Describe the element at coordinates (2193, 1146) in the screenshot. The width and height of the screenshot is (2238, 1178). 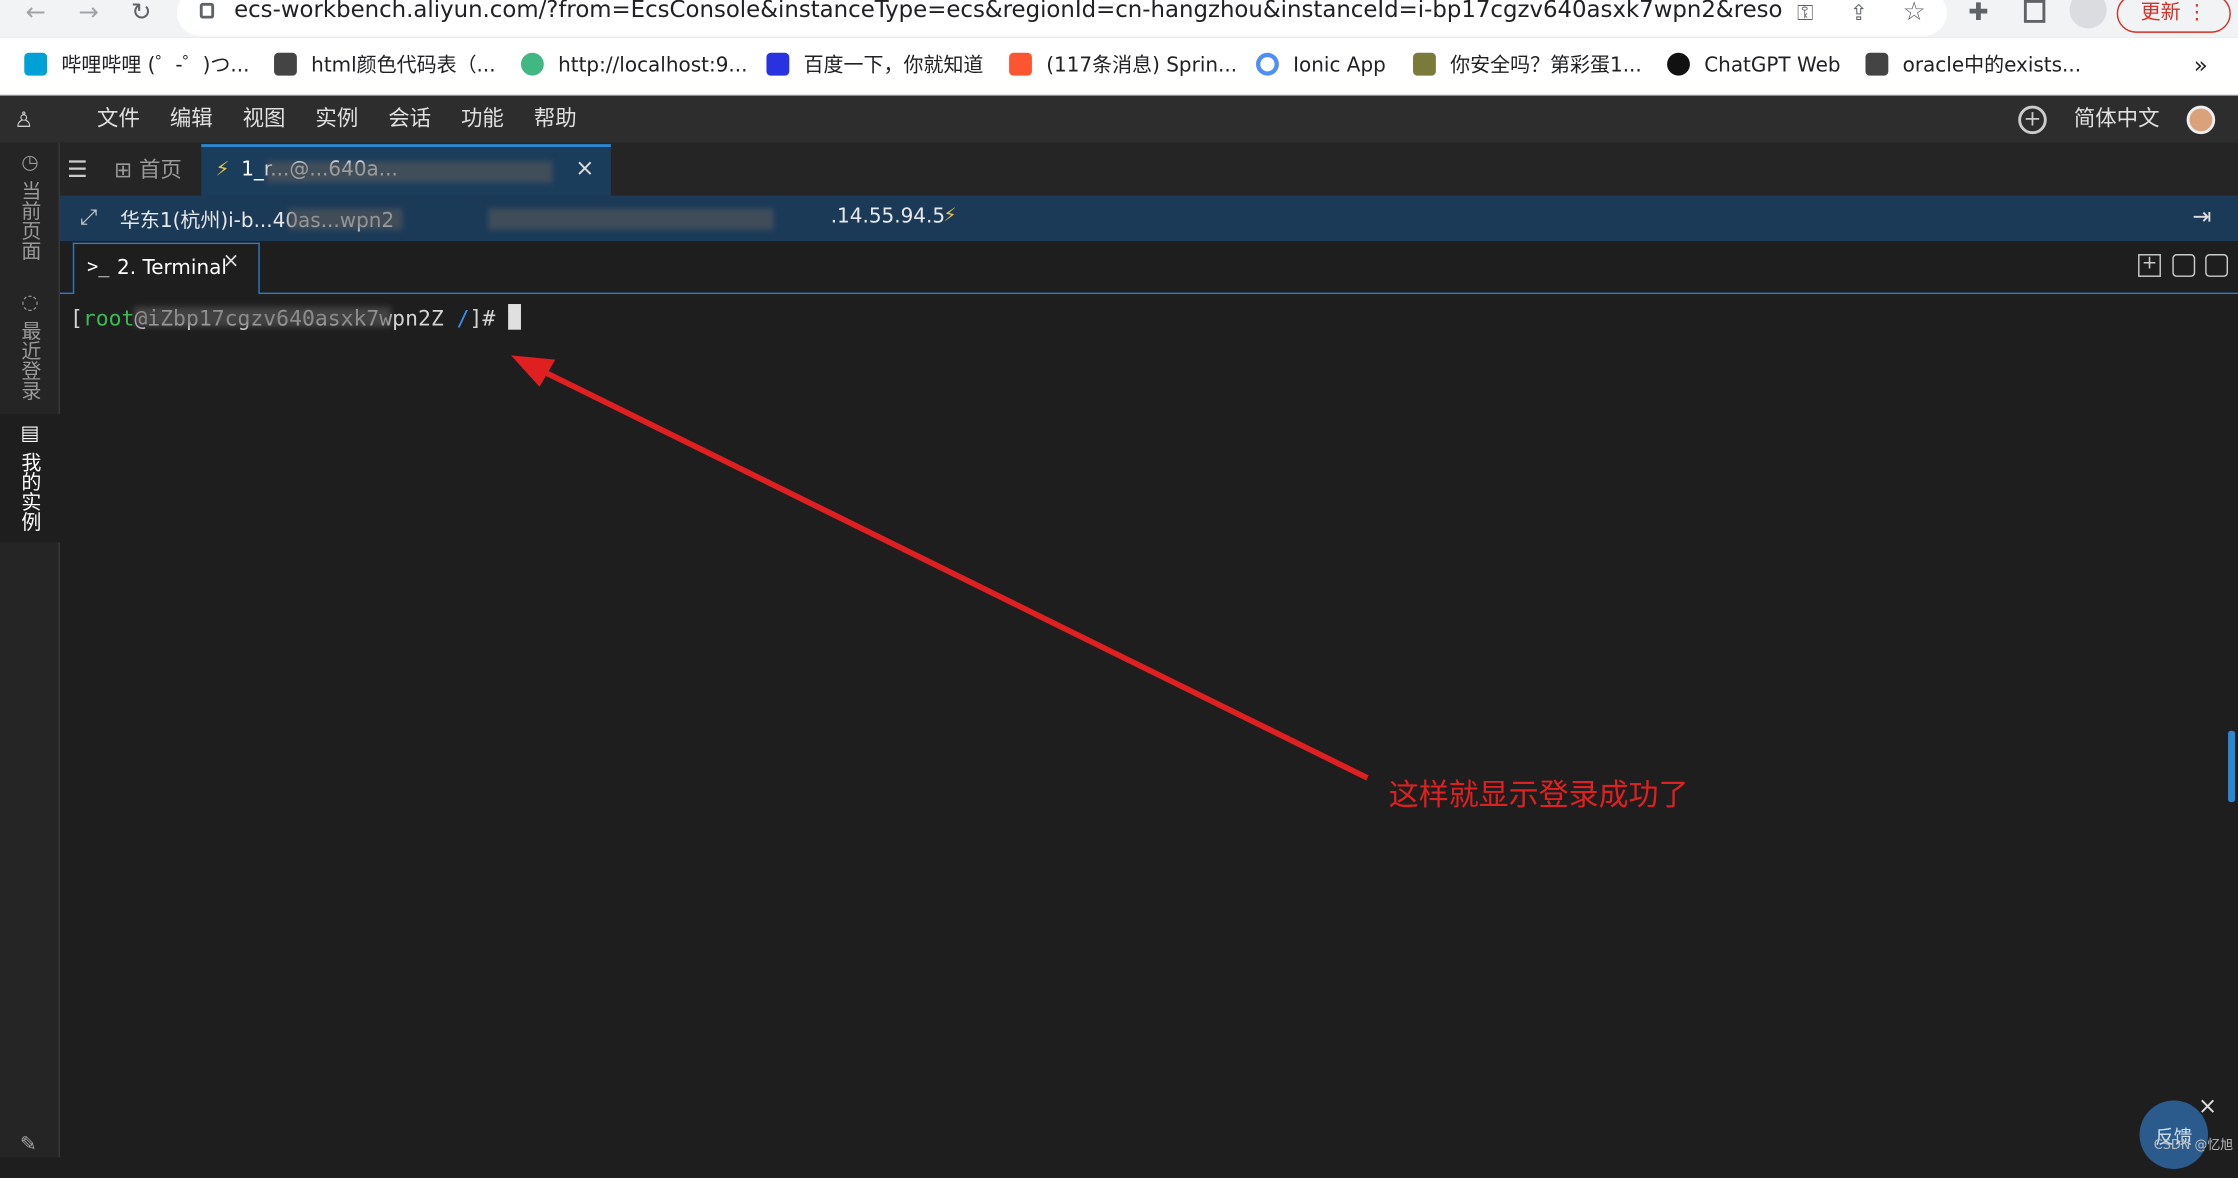
I see `watermark: CSDN @忆旭` at that location.